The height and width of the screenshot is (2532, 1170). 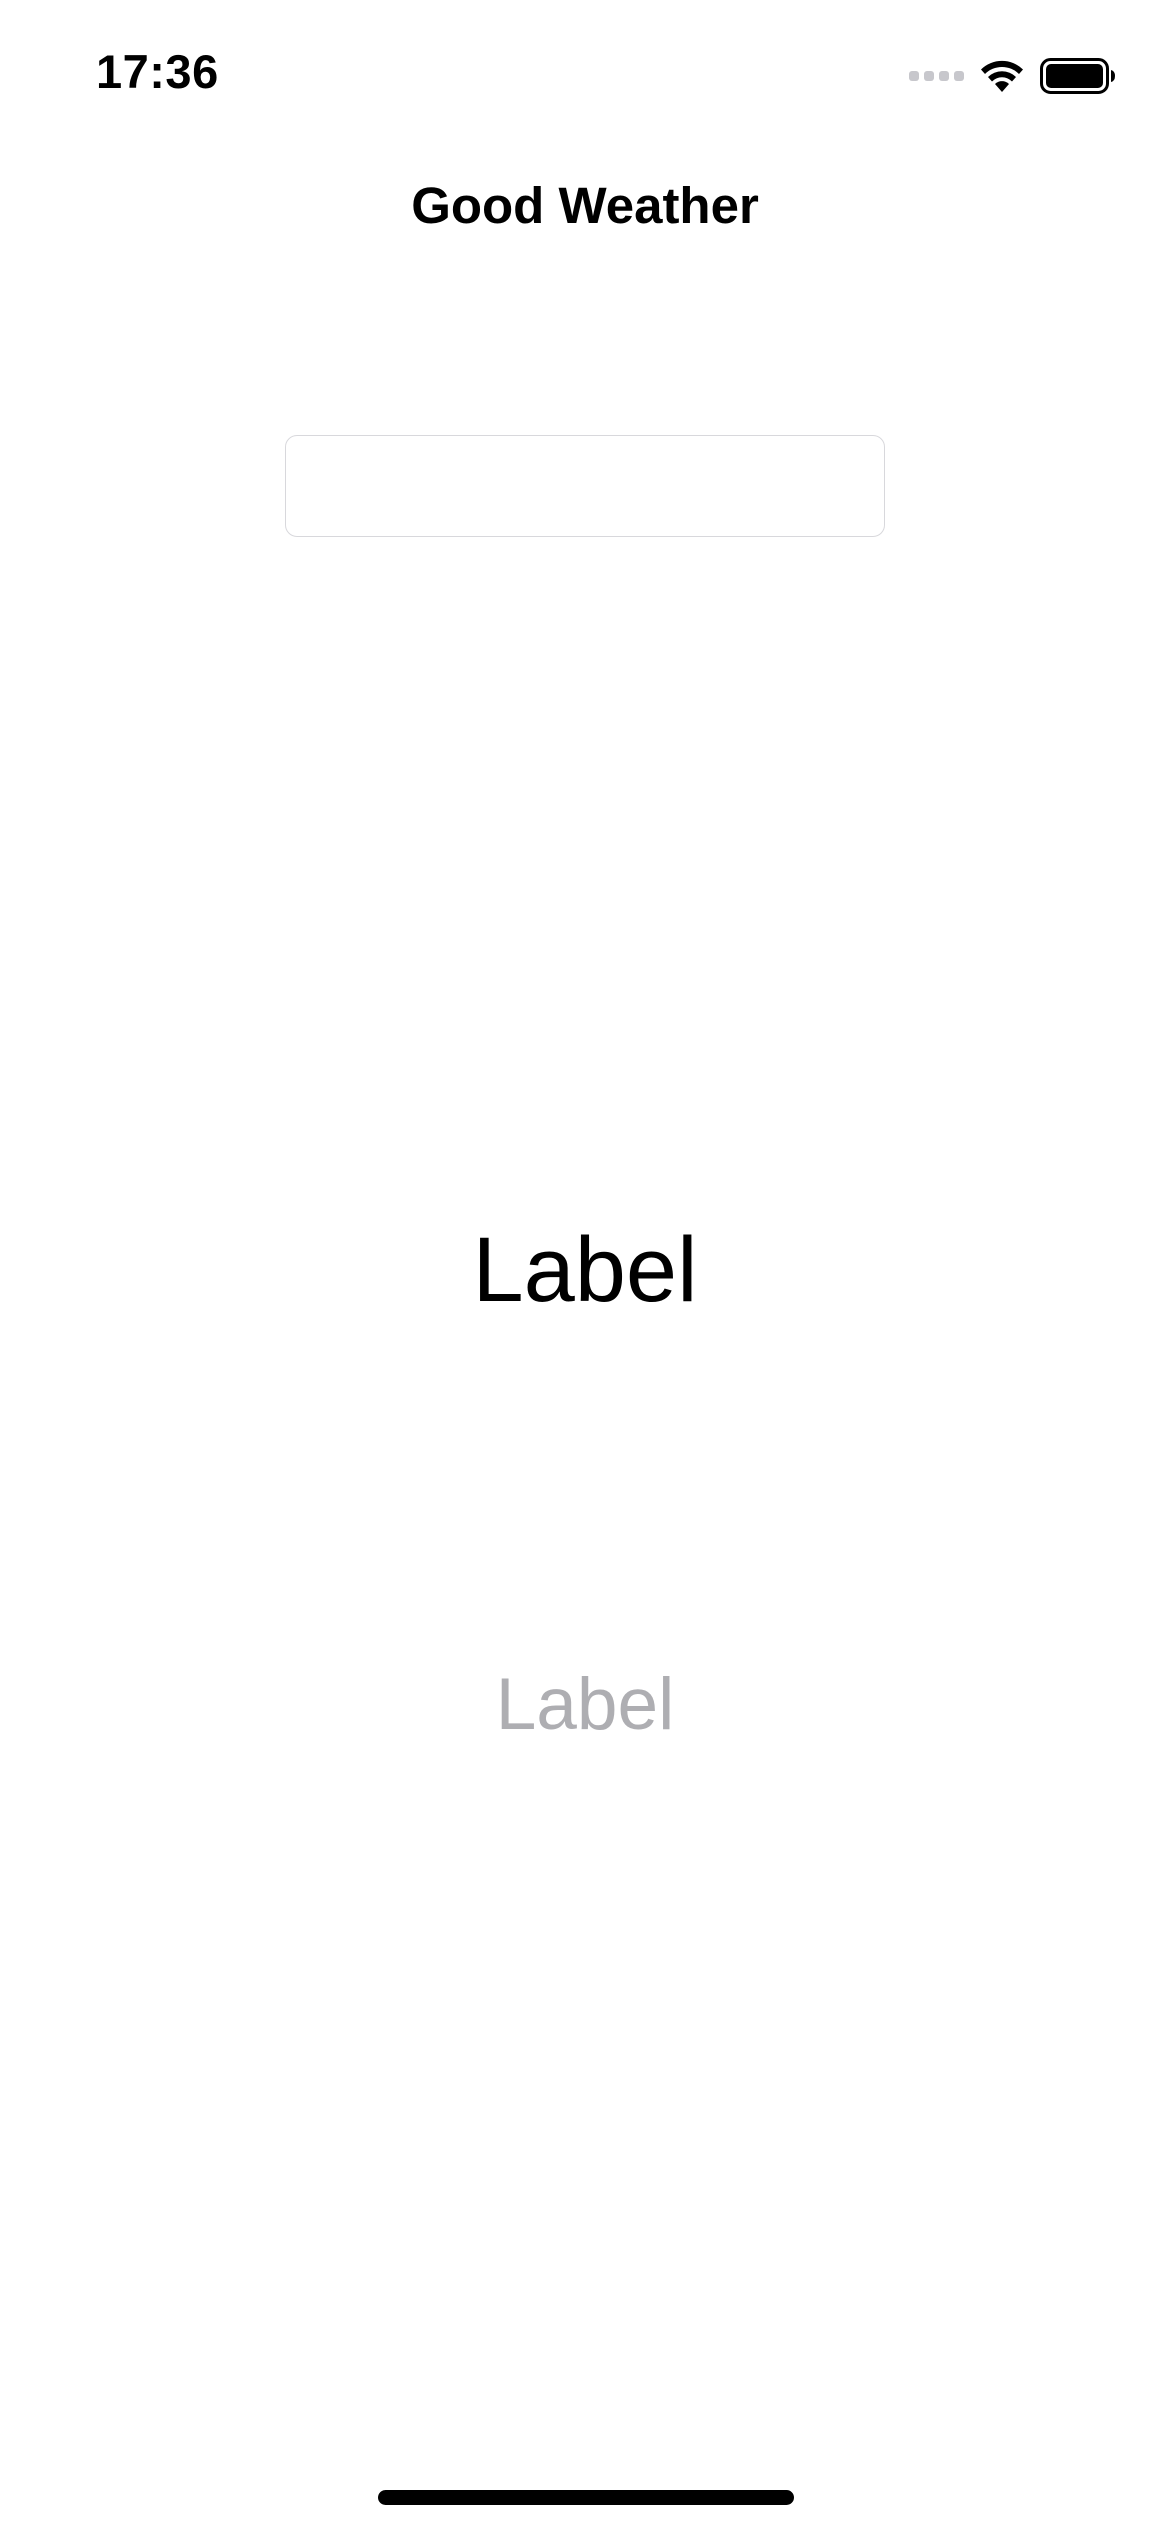 What do you see at coordinates (586, 2497) in the screenshot?
I see `home-indicator` at bounding box center [586, 2497].